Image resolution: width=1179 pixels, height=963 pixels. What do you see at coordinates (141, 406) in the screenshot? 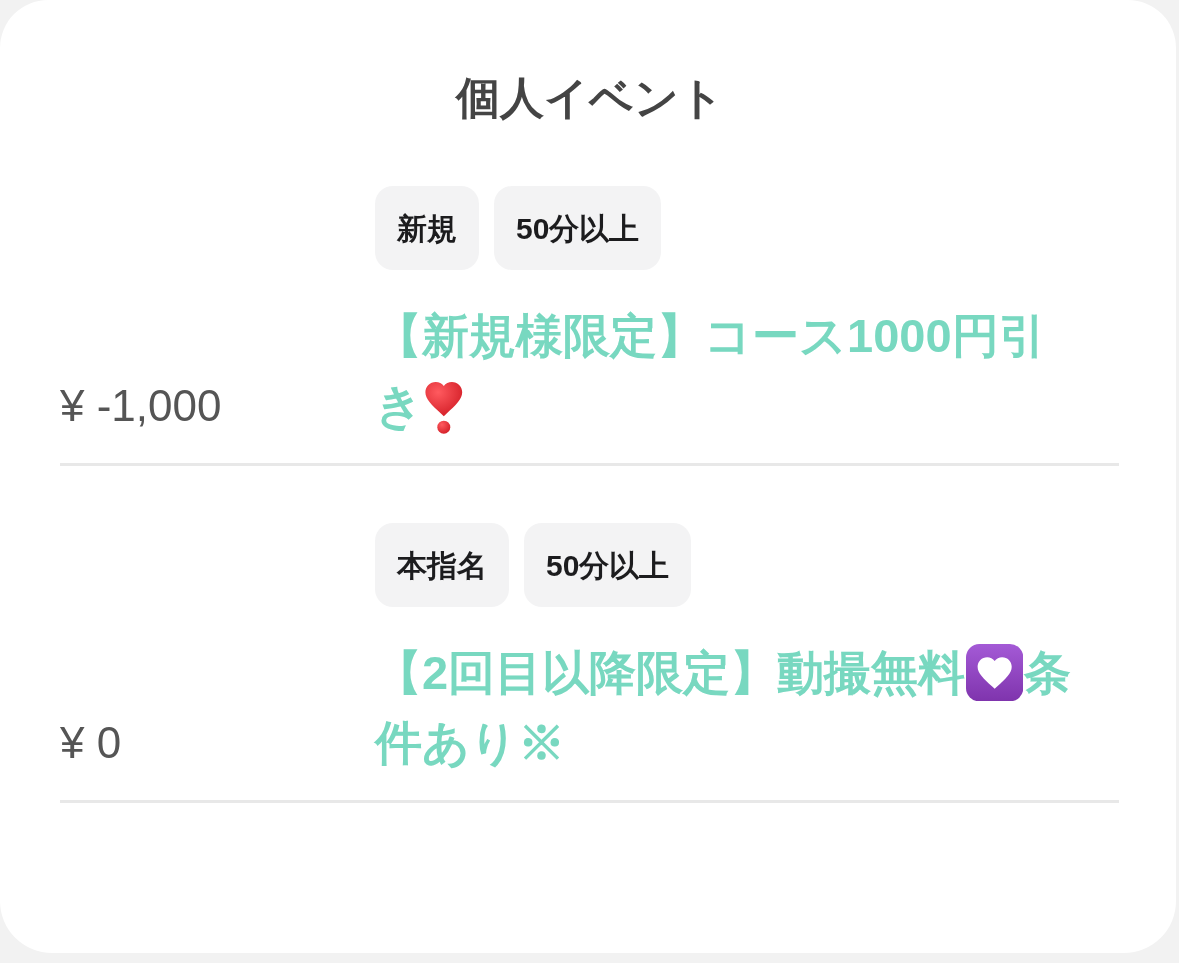
I see `price-text: ¥ -1,000` at bounding box center [141, 406].